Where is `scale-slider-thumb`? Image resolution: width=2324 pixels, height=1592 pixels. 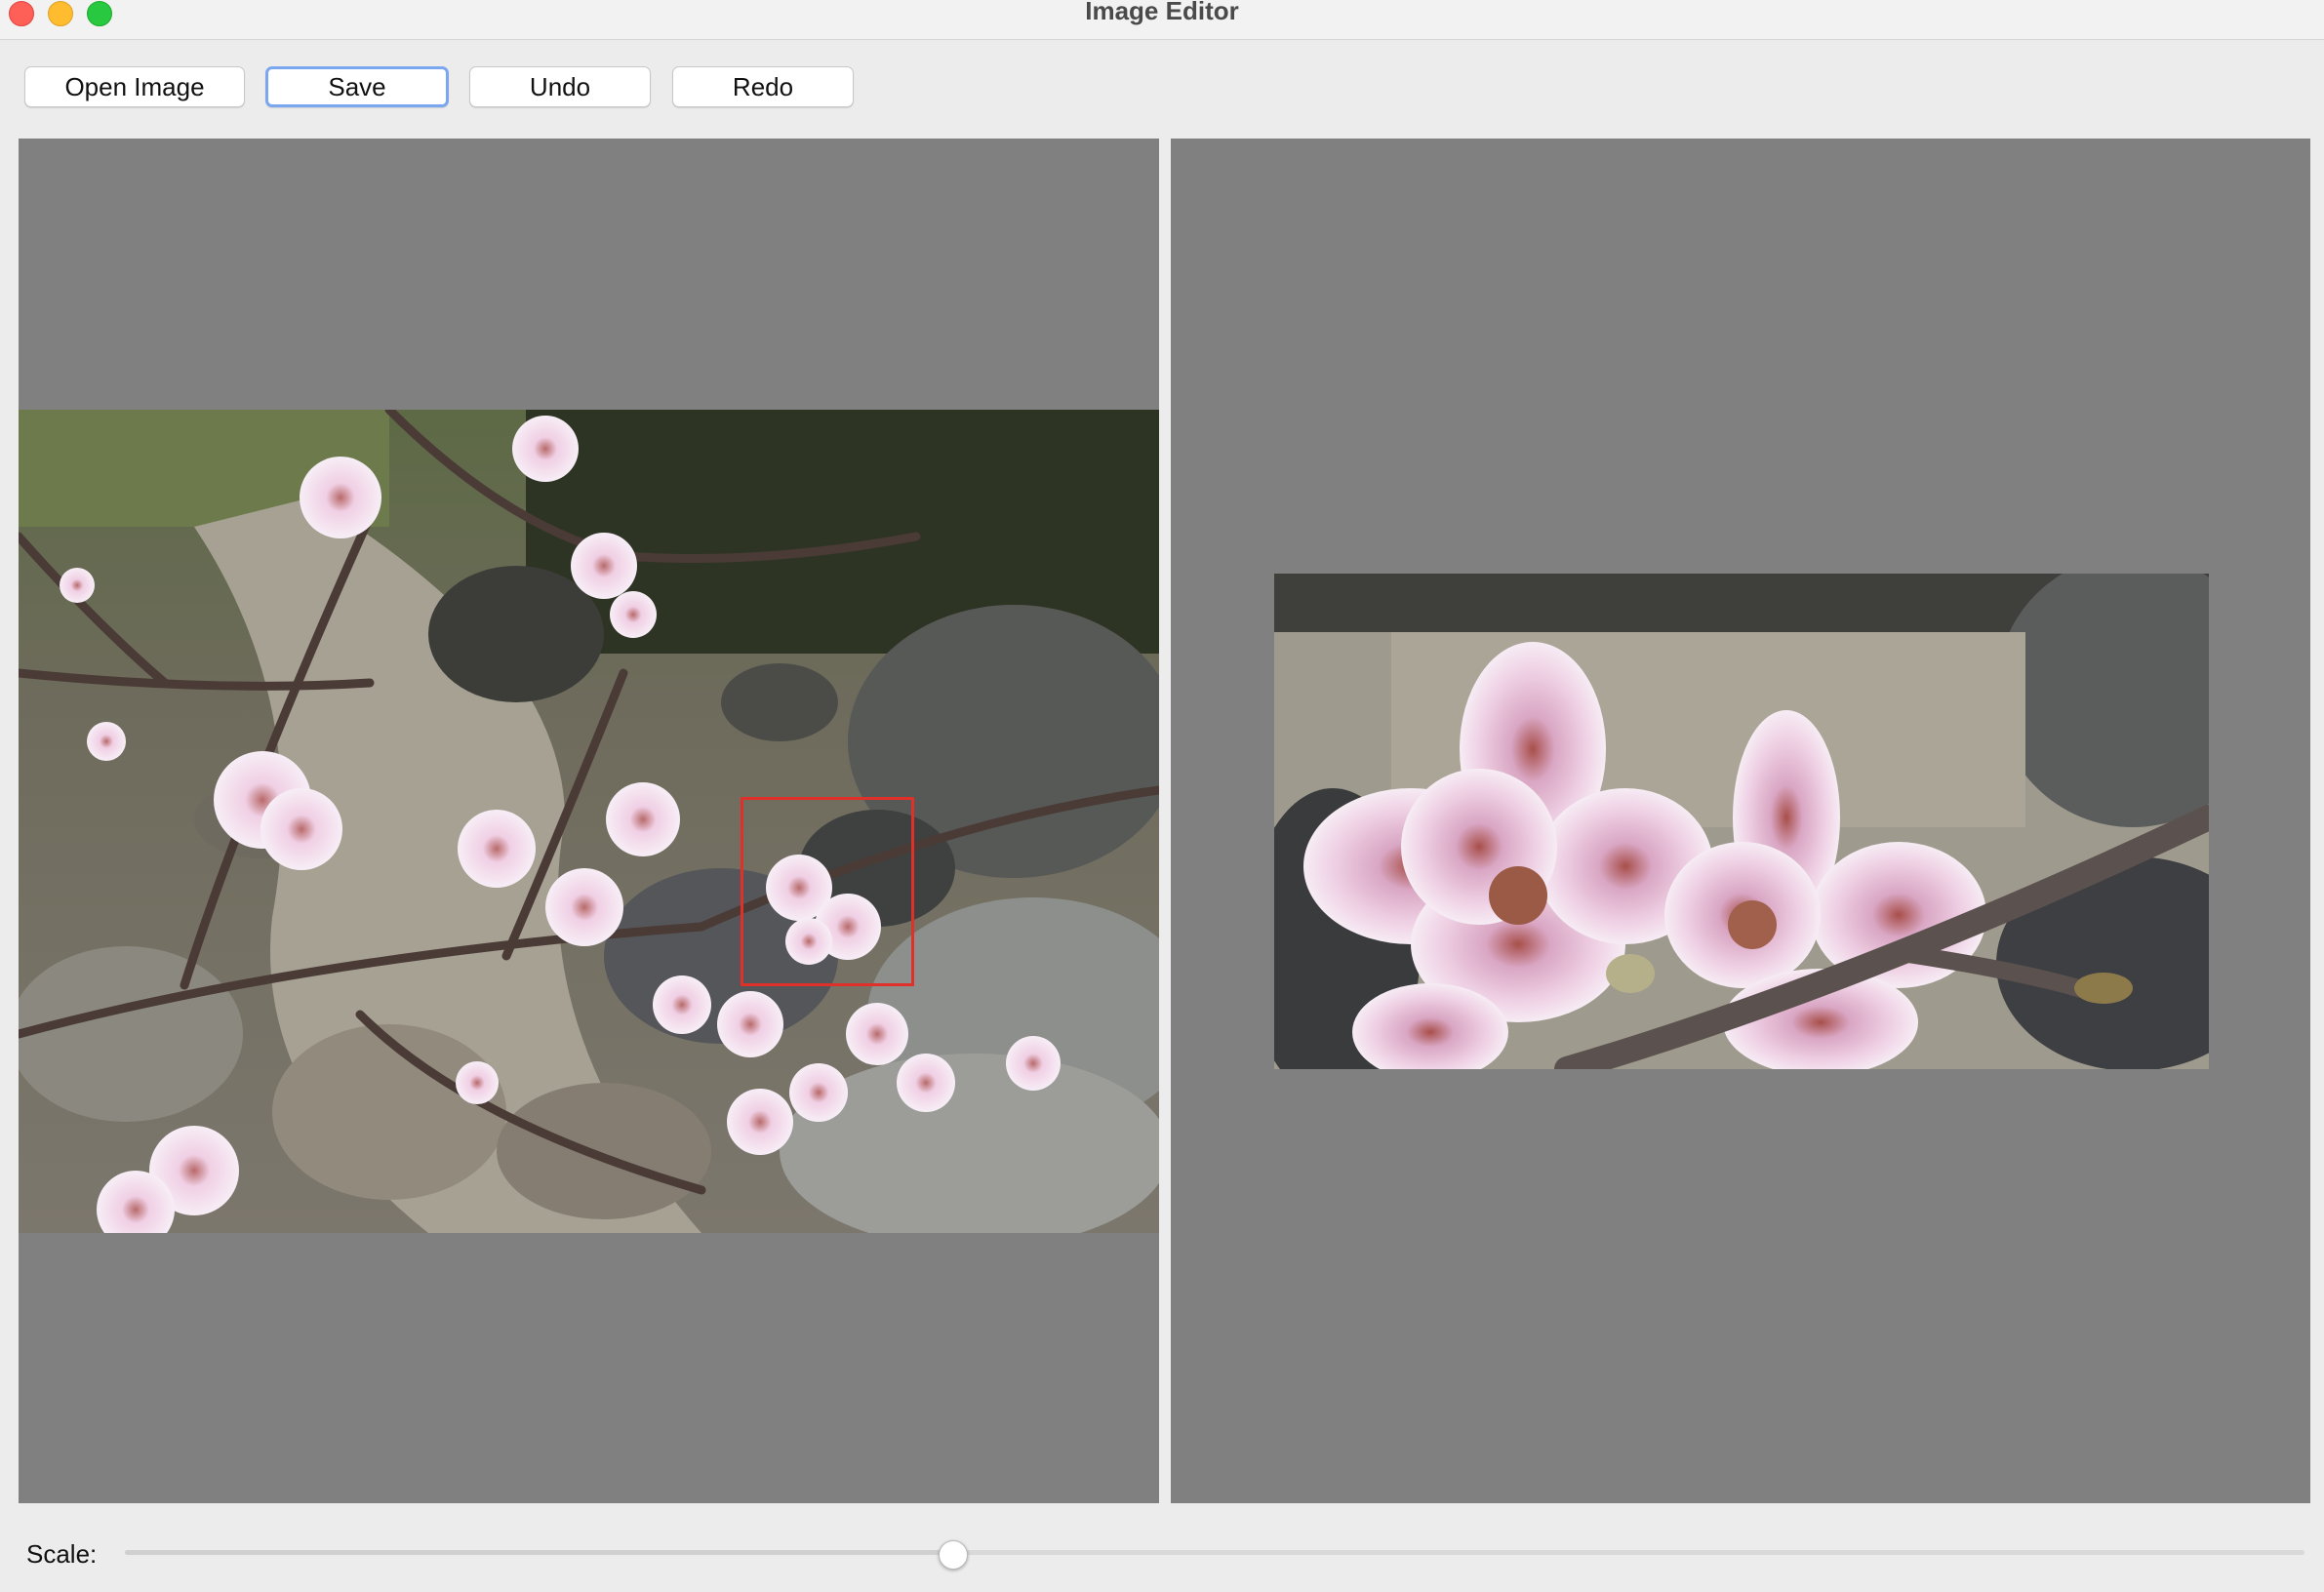
scale-slider-thumb is located at coordinates (953, 1555).